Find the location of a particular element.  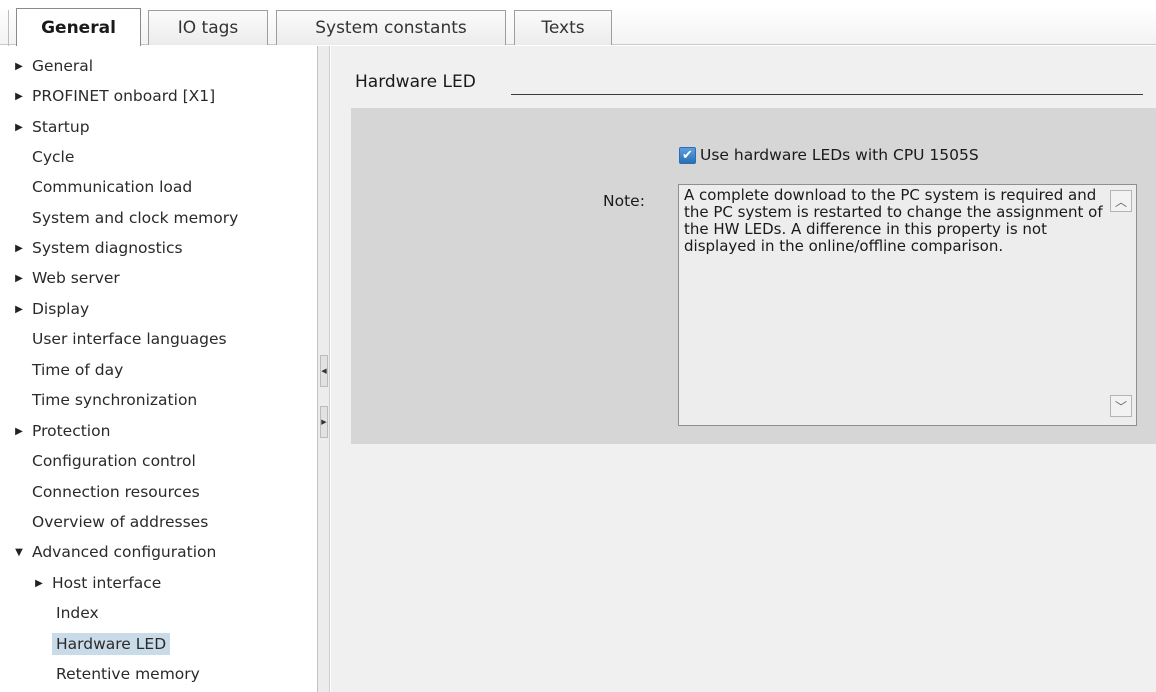

expand-right-icon: ▶ is located at coordinates (324, 422).